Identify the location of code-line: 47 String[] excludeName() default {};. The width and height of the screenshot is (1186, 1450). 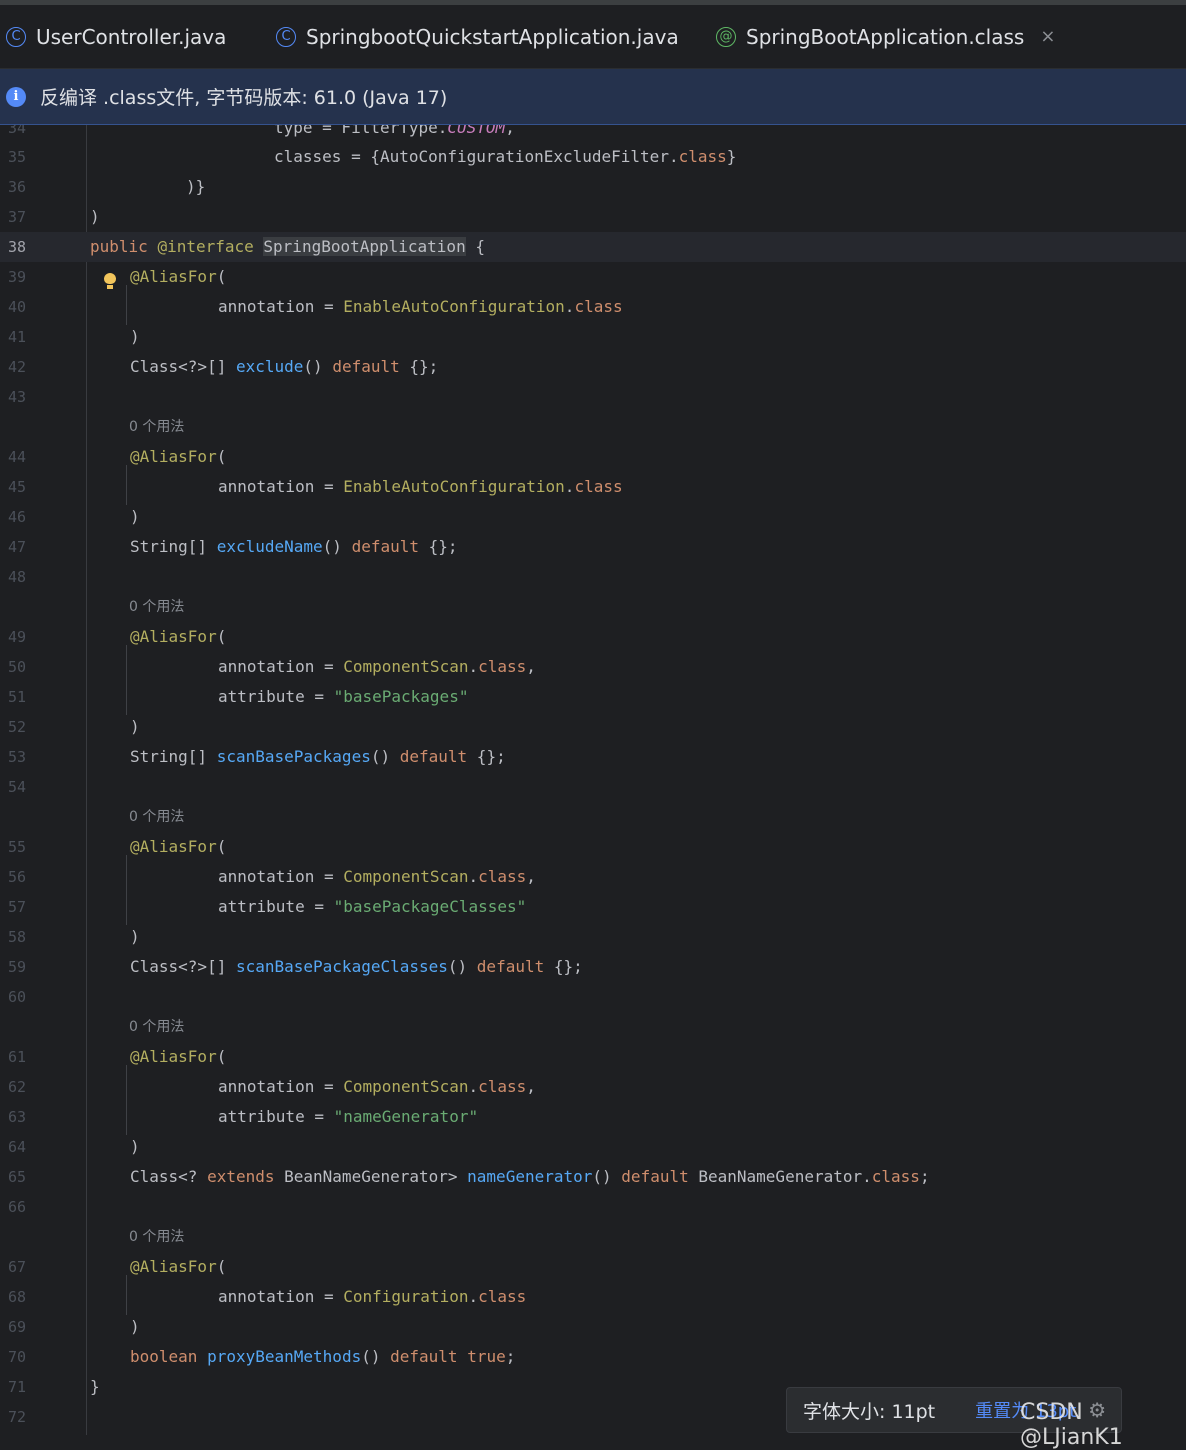
(593, 547).